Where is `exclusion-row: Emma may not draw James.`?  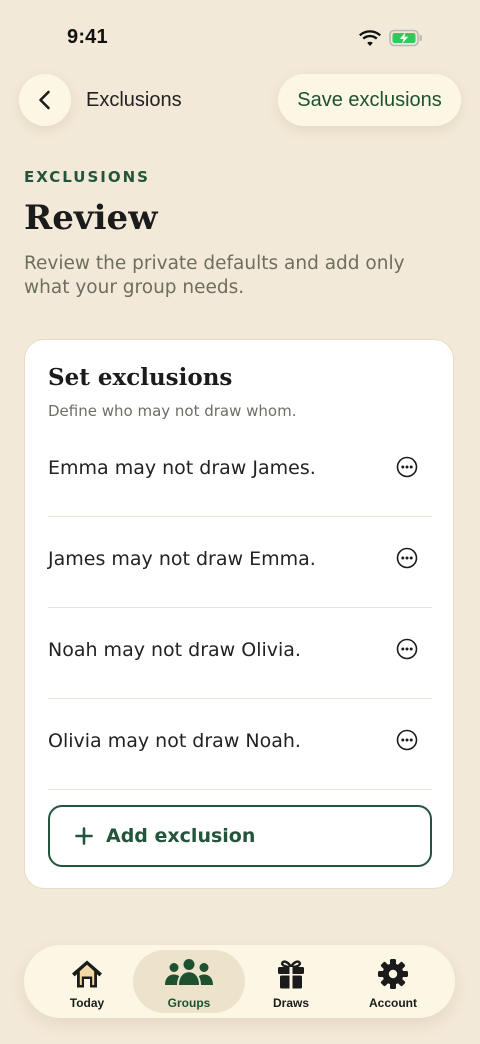 exclusion-row: Emma may not draw James. is located at coordinates (240, 471).